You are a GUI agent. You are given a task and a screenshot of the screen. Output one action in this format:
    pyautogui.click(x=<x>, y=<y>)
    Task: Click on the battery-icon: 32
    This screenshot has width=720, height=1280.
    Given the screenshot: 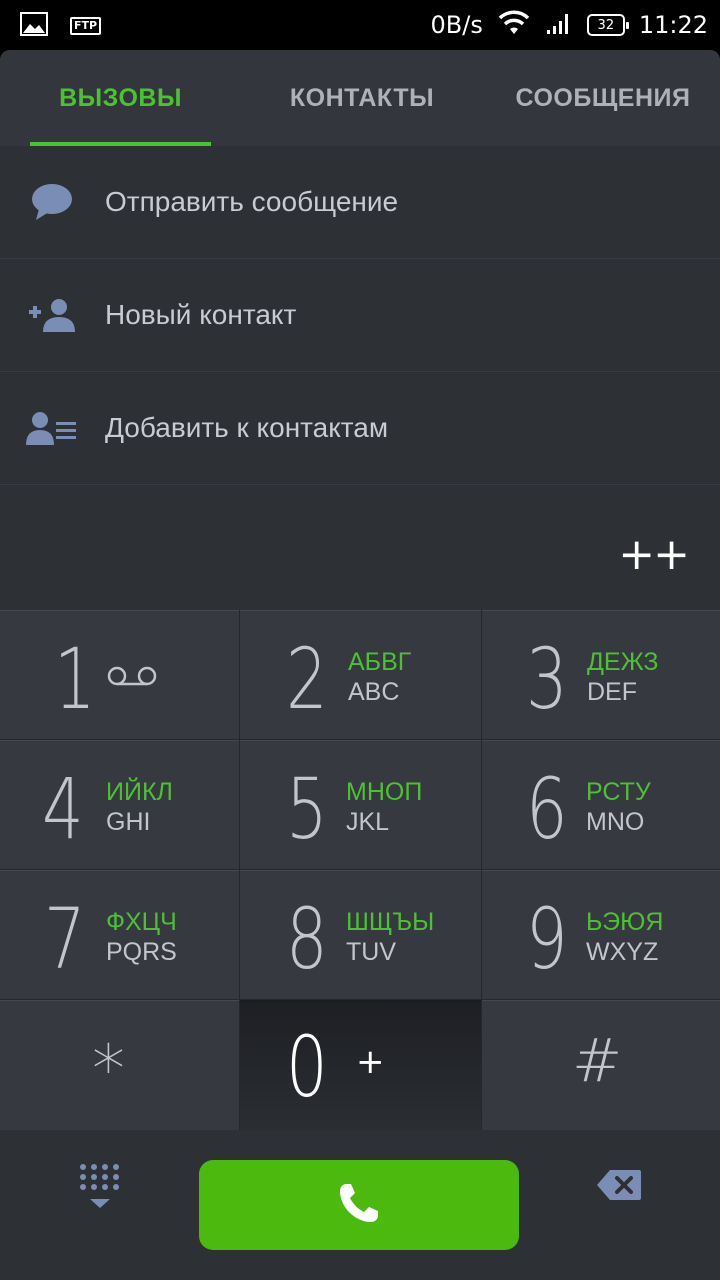 What is the action you would take?
    pyautogui.click(x=607, y=25)
    